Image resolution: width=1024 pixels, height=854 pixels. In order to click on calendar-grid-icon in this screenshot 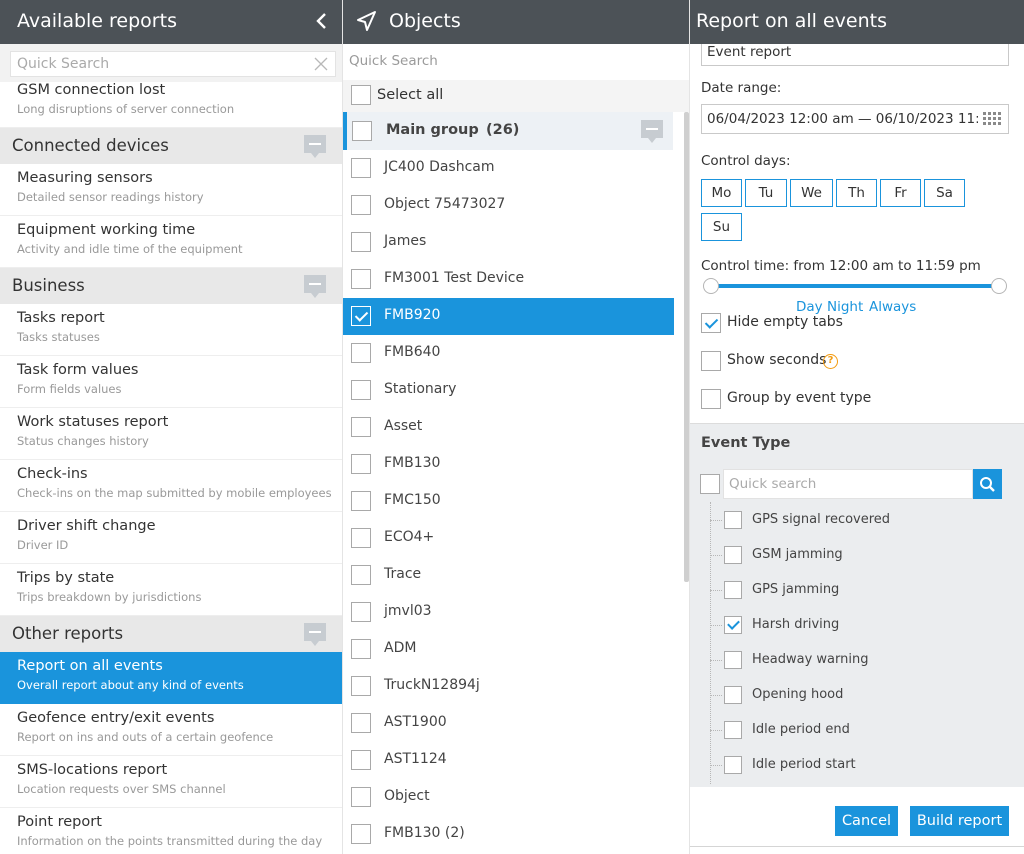, I will do `click(993, 118)`.